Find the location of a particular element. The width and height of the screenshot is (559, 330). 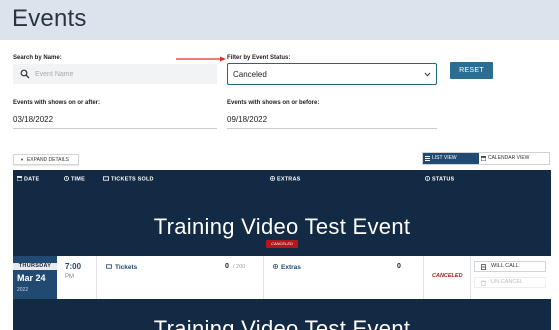

list-view-label: LIST VIEW is located at coordinates (444, 158).